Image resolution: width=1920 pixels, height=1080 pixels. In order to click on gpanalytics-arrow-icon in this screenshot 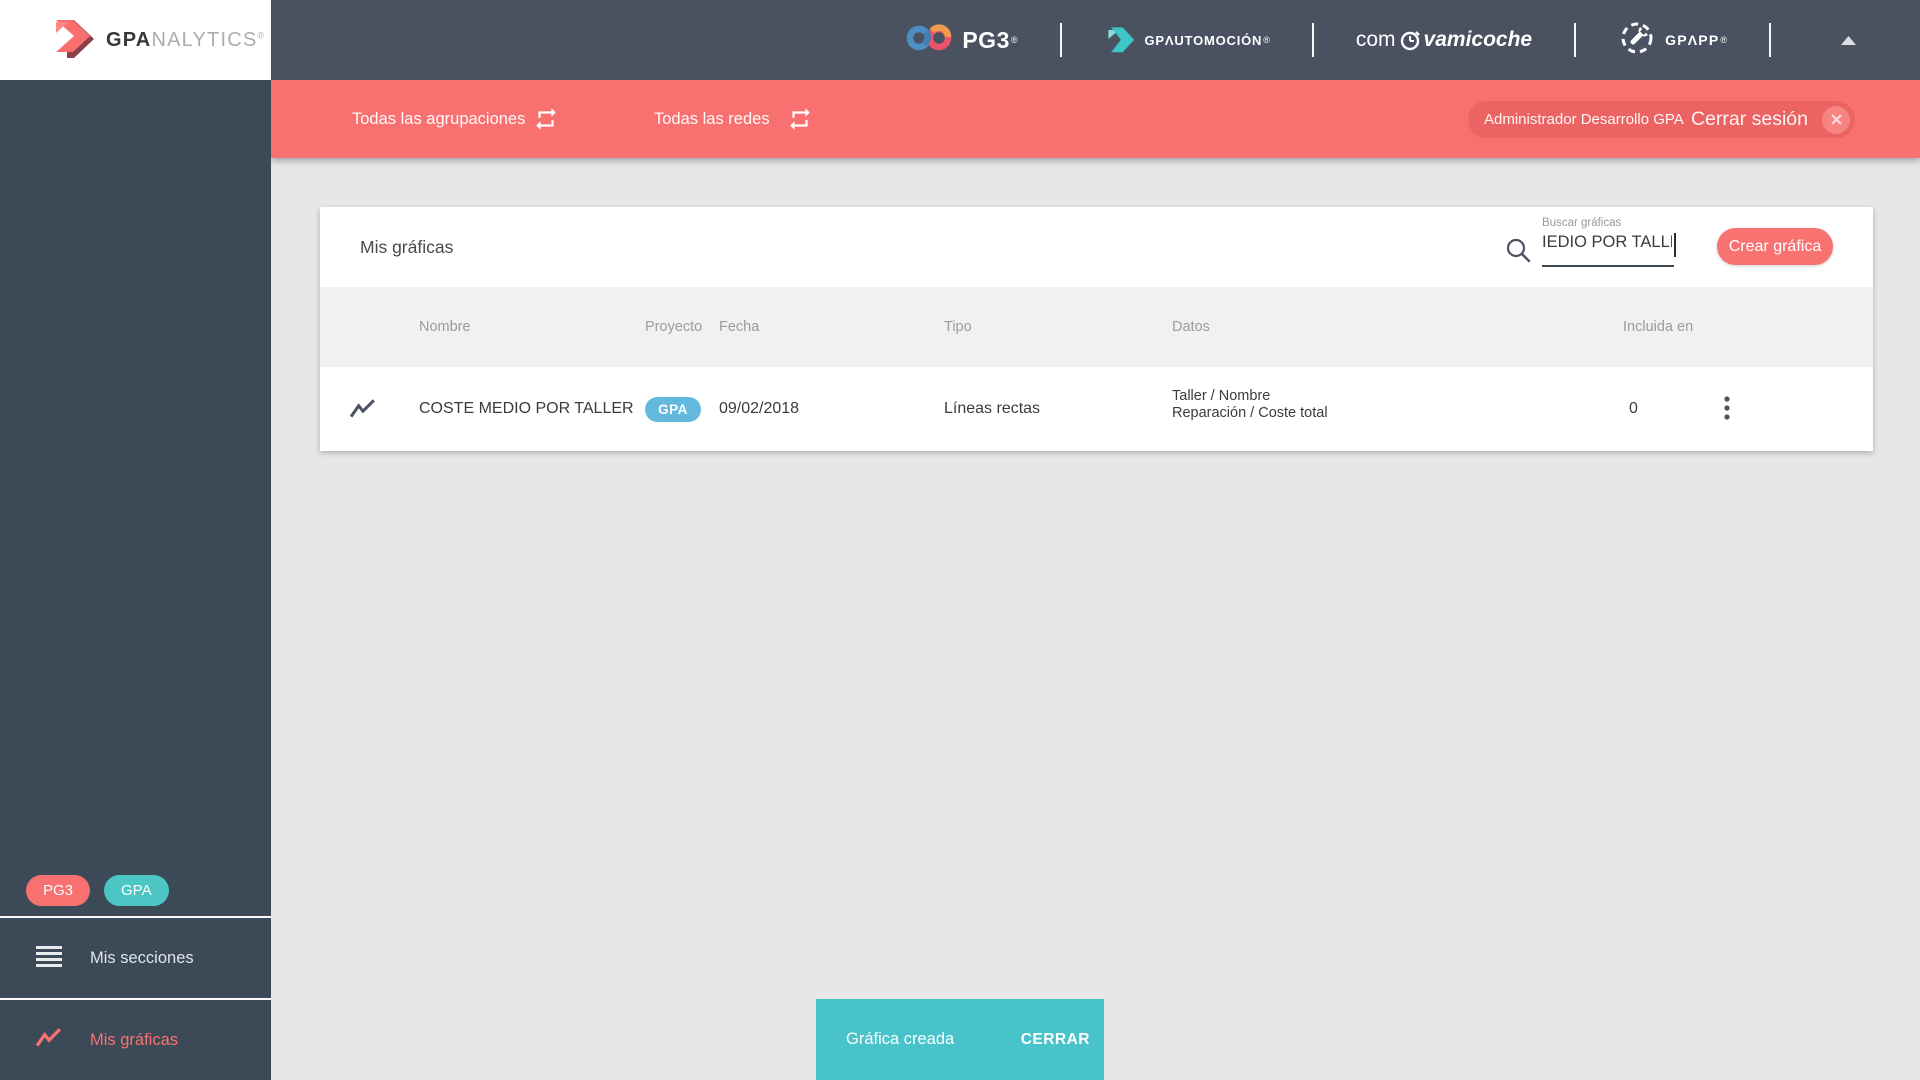, I will do `click(72, 40)`.